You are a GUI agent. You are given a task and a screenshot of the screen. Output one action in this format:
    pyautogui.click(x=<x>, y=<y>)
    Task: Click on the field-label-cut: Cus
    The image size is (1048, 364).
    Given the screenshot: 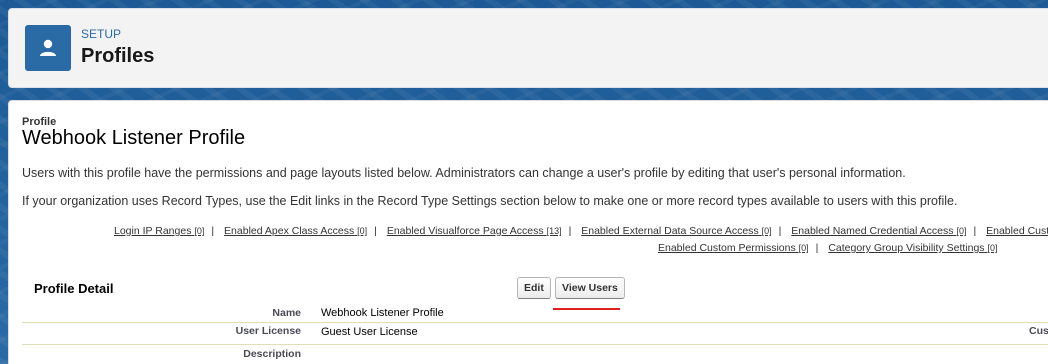 What is the action you would take?
    pyautogui.click(x=1038, y=331)
    